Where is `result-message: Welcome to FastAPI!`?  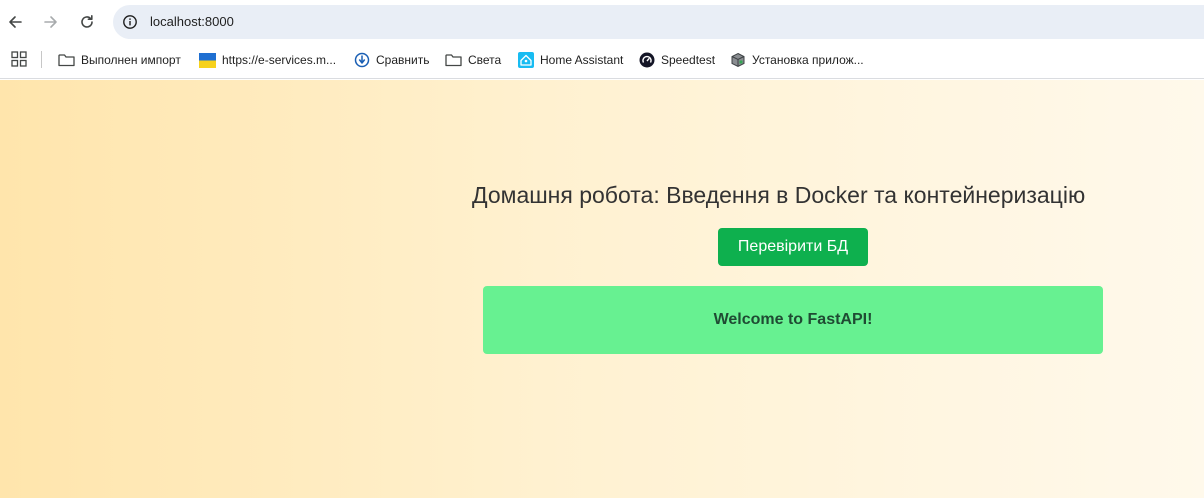
result-message: Welcome to FastAPI! is located at coordinates (793, 319).